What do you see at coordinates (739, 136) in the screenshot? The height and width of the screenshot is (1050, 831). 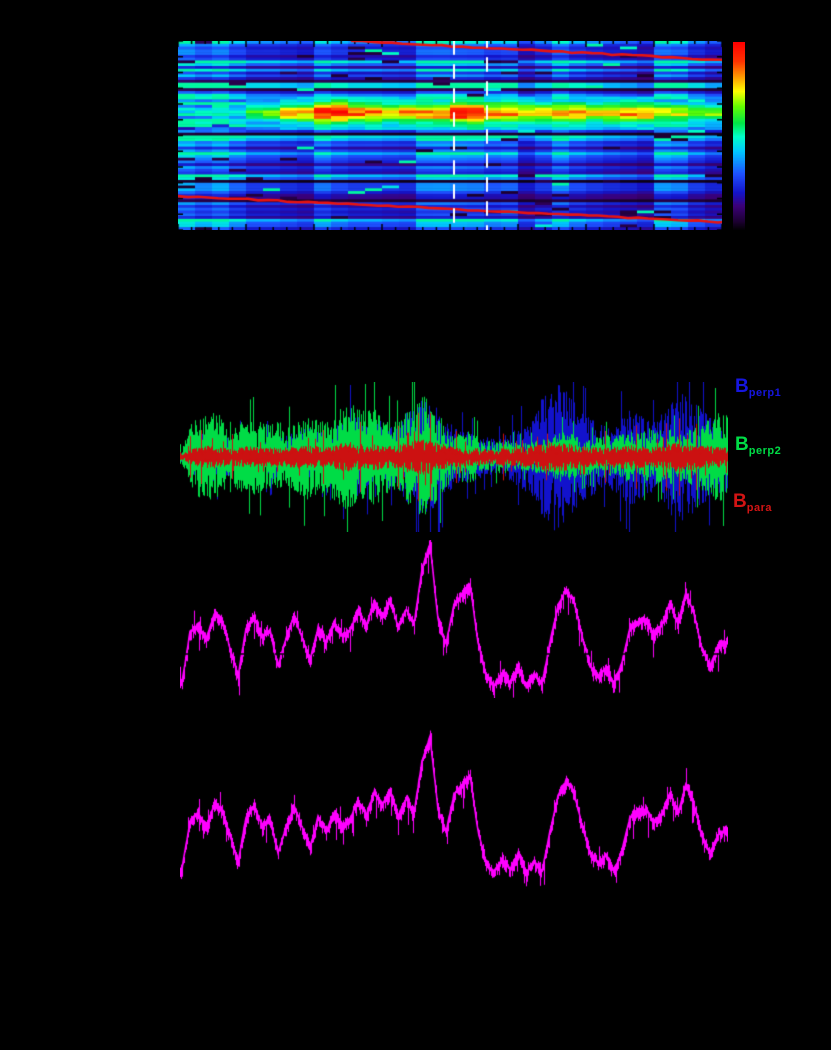 I see `colorbar` at bounding box center [739, 136].